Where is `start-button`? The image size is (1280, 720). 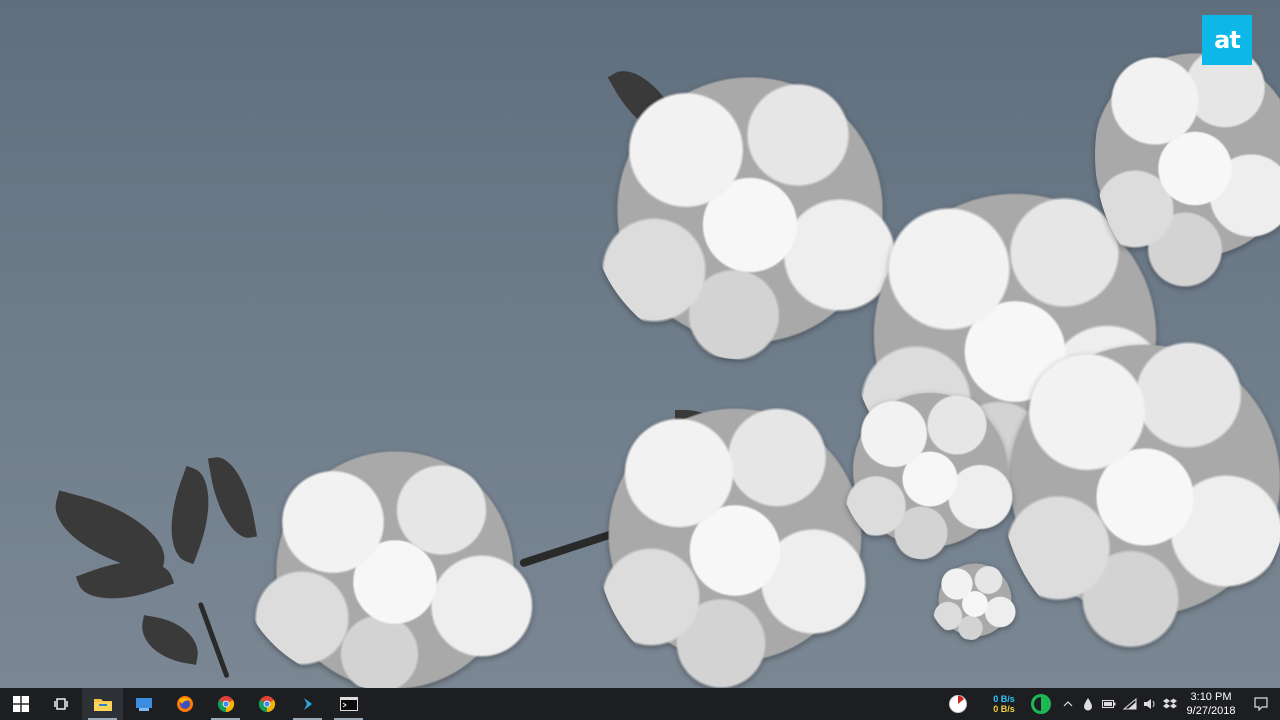 start-button is located at coordinates (20, 704).